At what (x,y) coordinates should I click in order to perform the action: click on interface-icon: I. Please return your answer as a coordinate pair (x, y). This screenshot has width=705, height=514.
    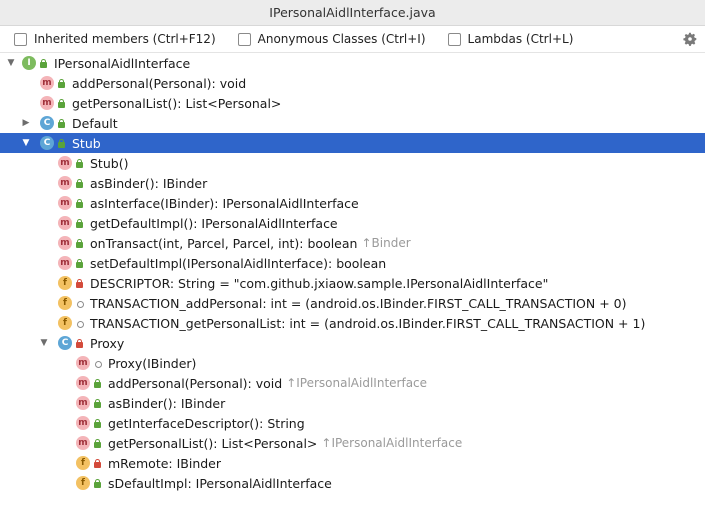
    Looking at the image, I should click on (29, 63).